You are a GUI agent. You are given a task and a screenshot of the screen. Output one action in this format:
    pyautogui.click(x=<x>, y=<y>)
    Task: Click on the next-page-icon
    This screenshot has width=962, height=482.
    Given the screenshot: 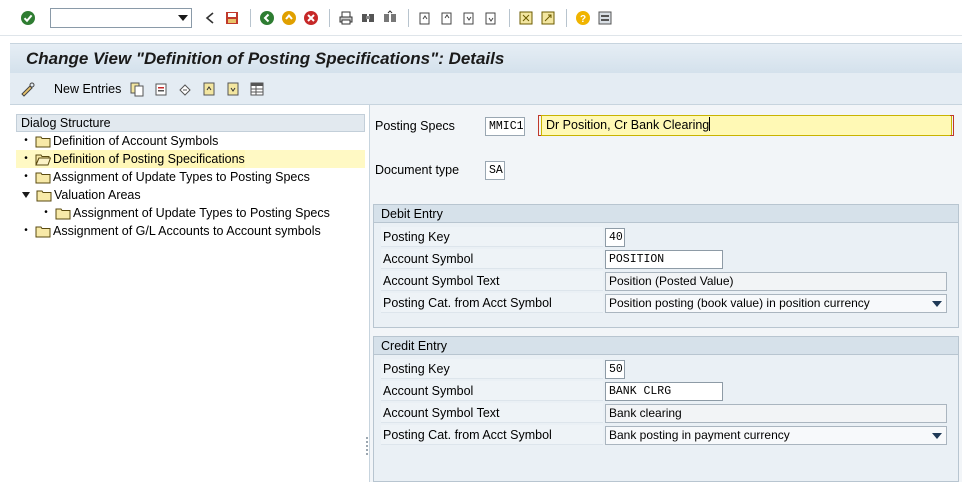 What is the action you would take?
    pyautogui.click(x=469, y=18)
    